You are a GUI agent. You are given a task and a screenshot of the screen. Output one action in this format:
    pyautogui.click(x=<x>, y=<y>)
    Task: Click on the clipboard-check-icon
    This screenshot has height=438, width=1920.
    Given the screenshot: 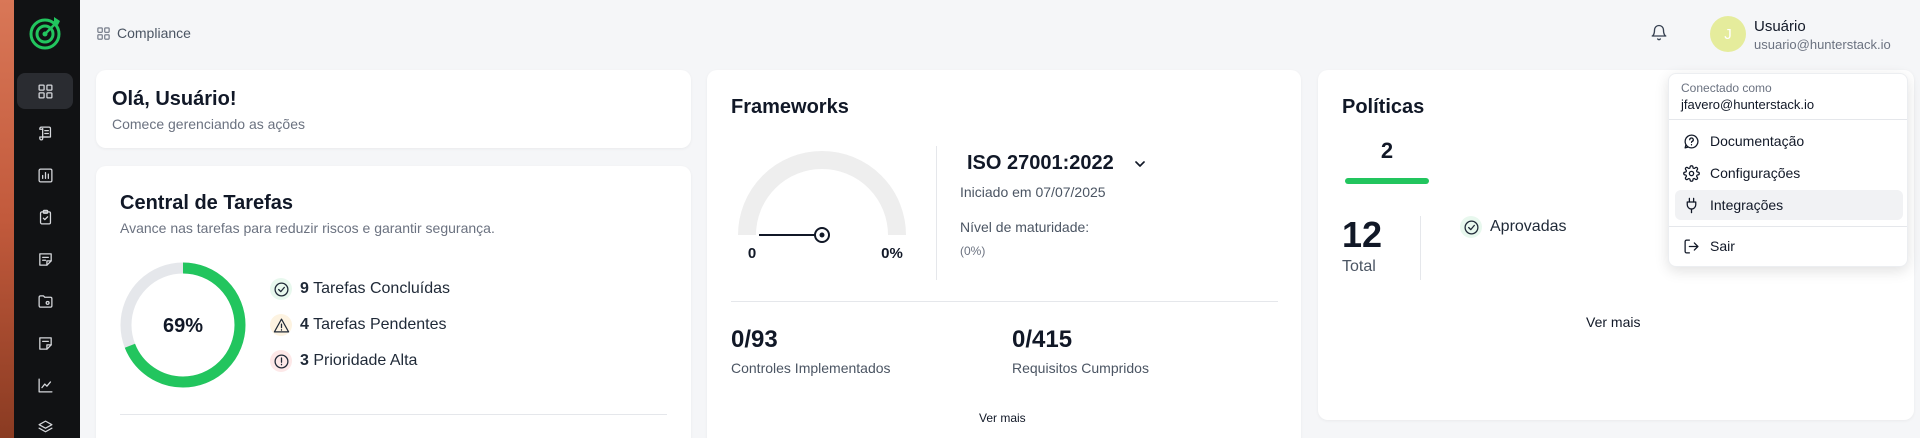 What is the action you would take?
    pyautogui.click(x=45, y=217)
    